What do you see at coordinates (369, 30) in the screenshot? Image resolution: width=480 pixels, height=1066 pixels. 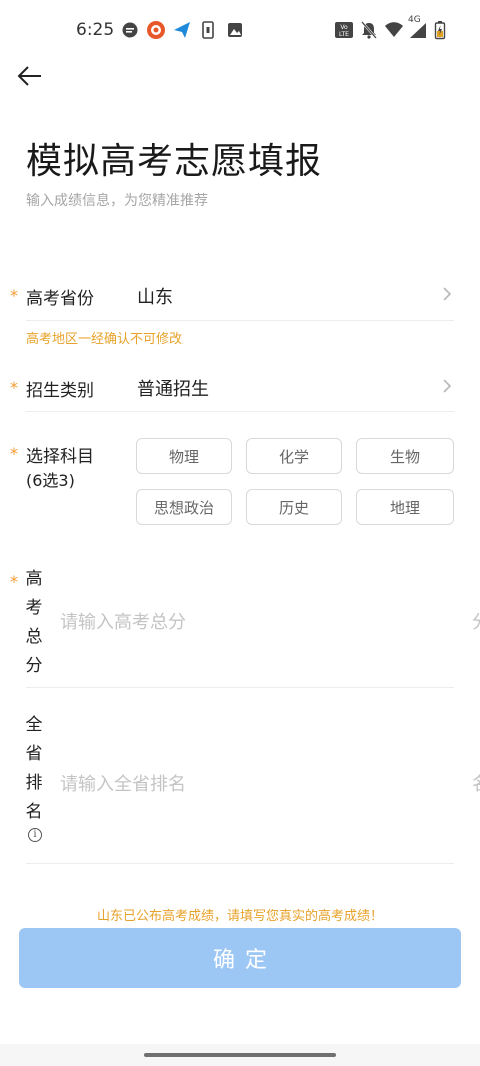 I see `mute-icon` at bounding box center [369, 30].